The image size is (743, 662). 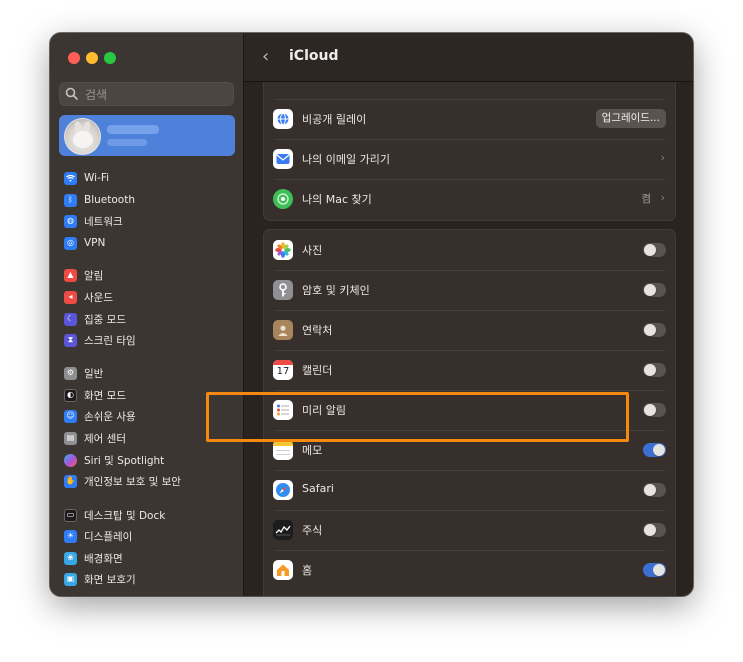 I want to click on speaker-icon: ◂, so click(x=70, y=297).